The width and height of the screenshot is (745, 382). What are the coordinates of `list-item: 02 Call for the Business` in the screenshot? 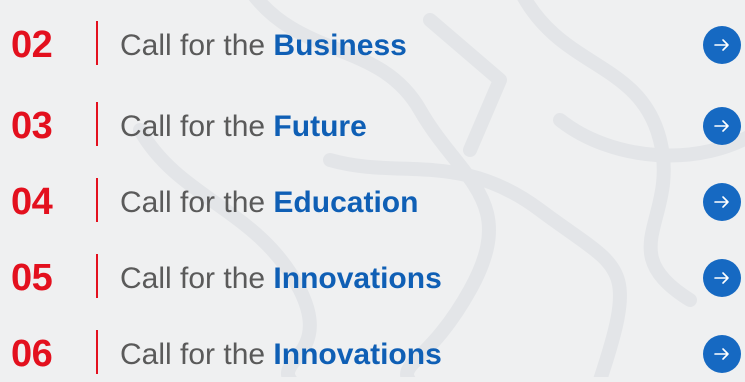 It's located at (372, 45).